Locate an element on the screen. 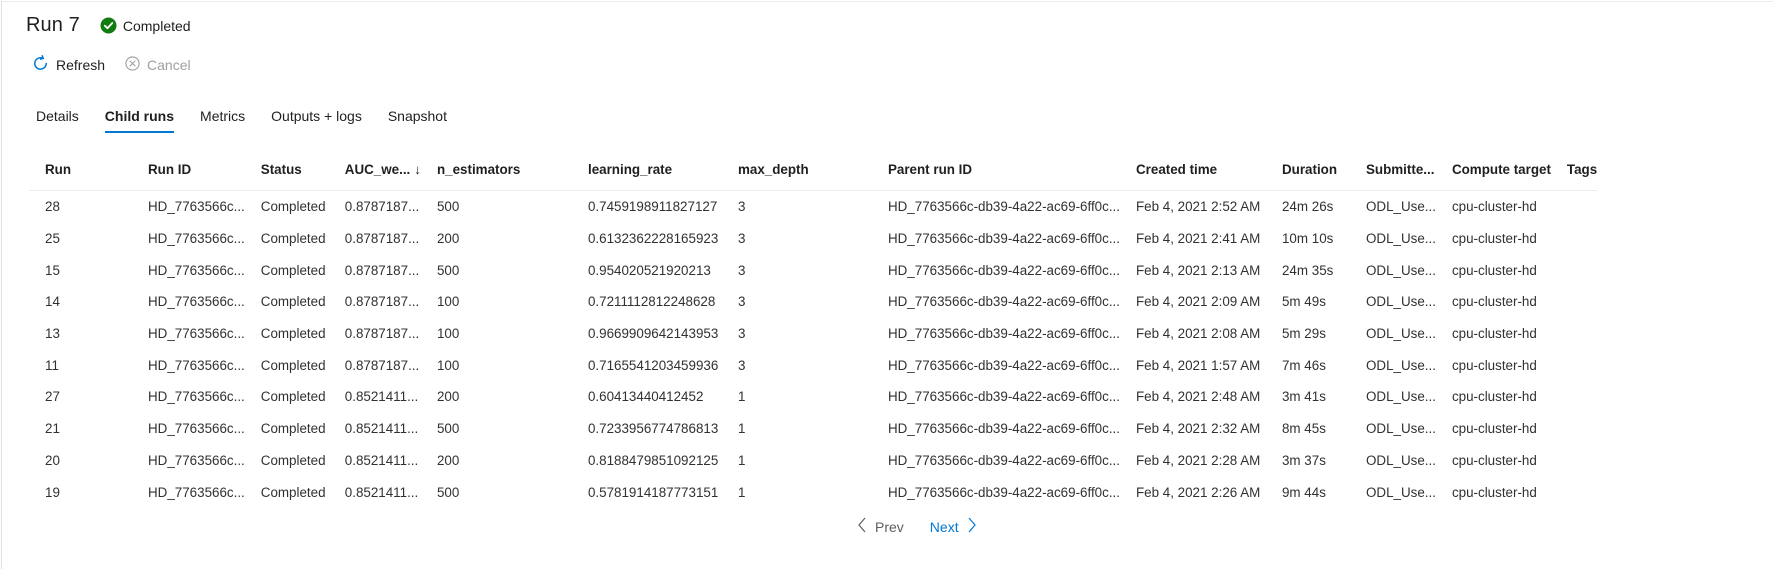 The width and height of the screenshot is (1774, 570). cell-run: 15 is located at coordinates (80, 270).